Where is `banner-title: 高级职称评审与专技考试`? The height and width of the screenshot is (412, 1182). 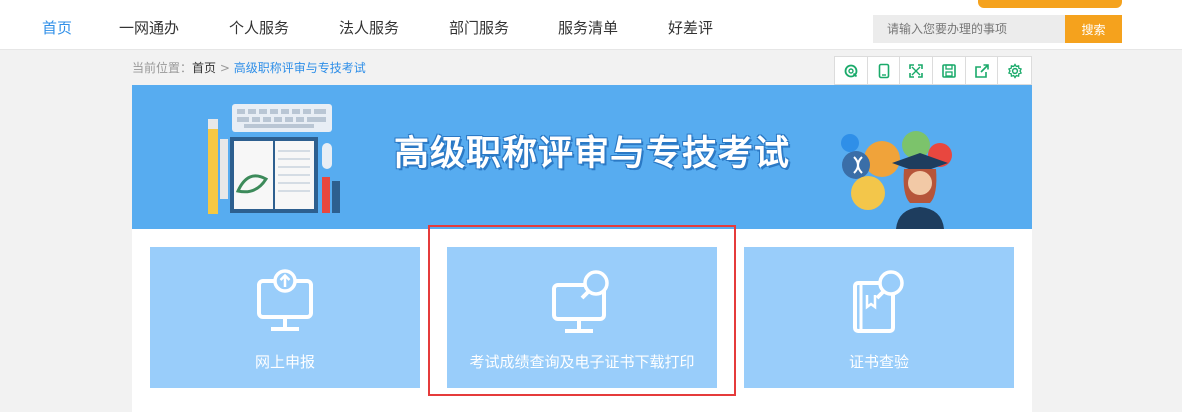
banner-title: 高级职称评审与专技考试 is located at coordinates (592, 154).